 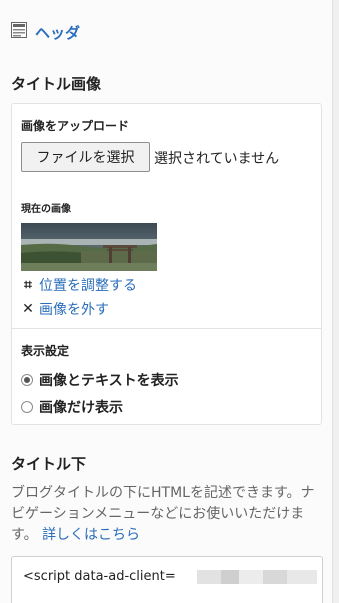 What do you see at coordinates (49, 464) in the screenshot?
I see `below-title-heading: タイトル下` at bounding box center [49, 464].